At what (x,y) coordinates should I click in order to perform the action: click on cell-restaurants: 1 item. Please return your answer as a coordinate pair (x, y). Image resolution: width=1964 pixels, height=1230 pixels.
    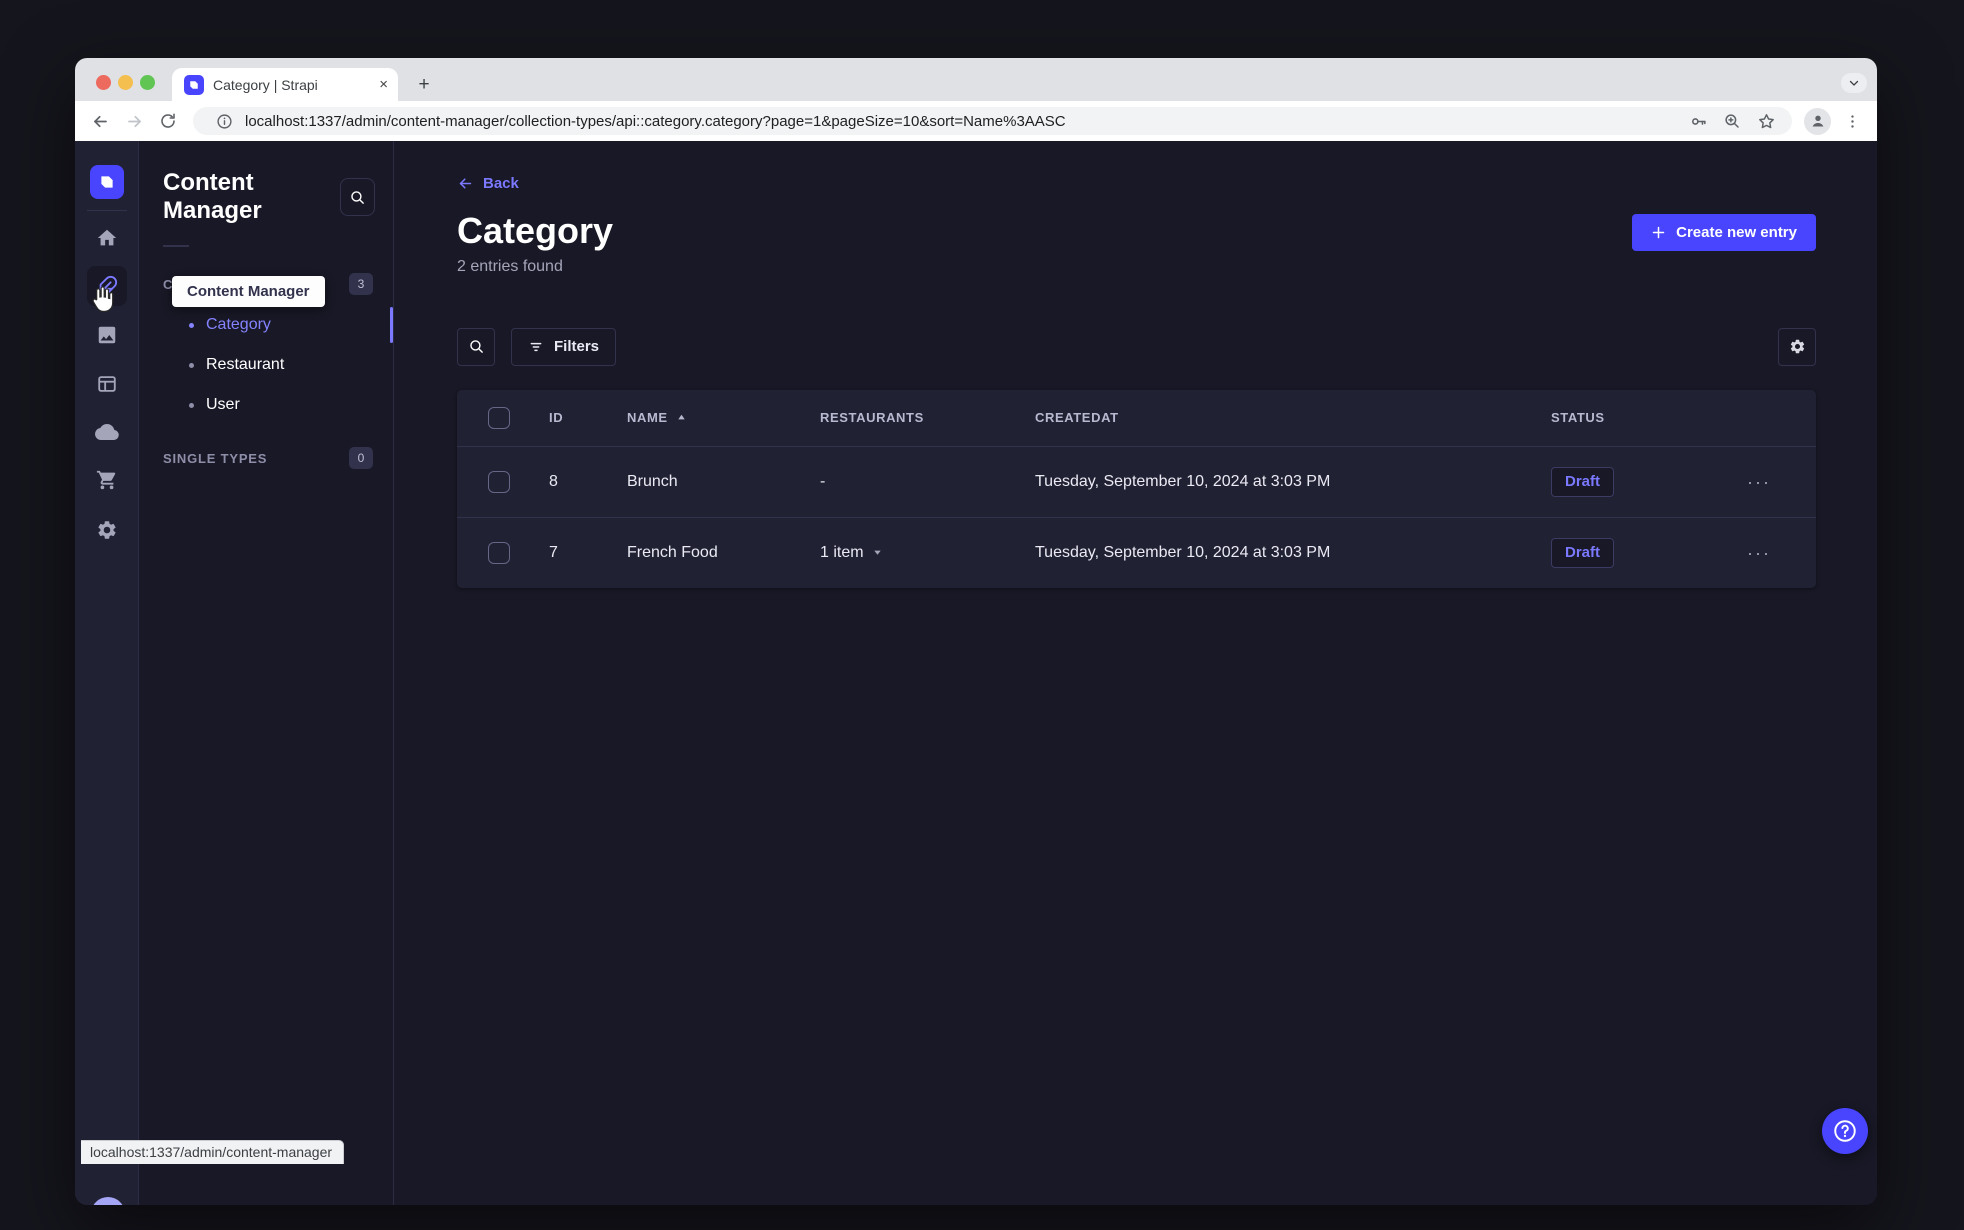
    Looking at the image, I should click on (927, 553).